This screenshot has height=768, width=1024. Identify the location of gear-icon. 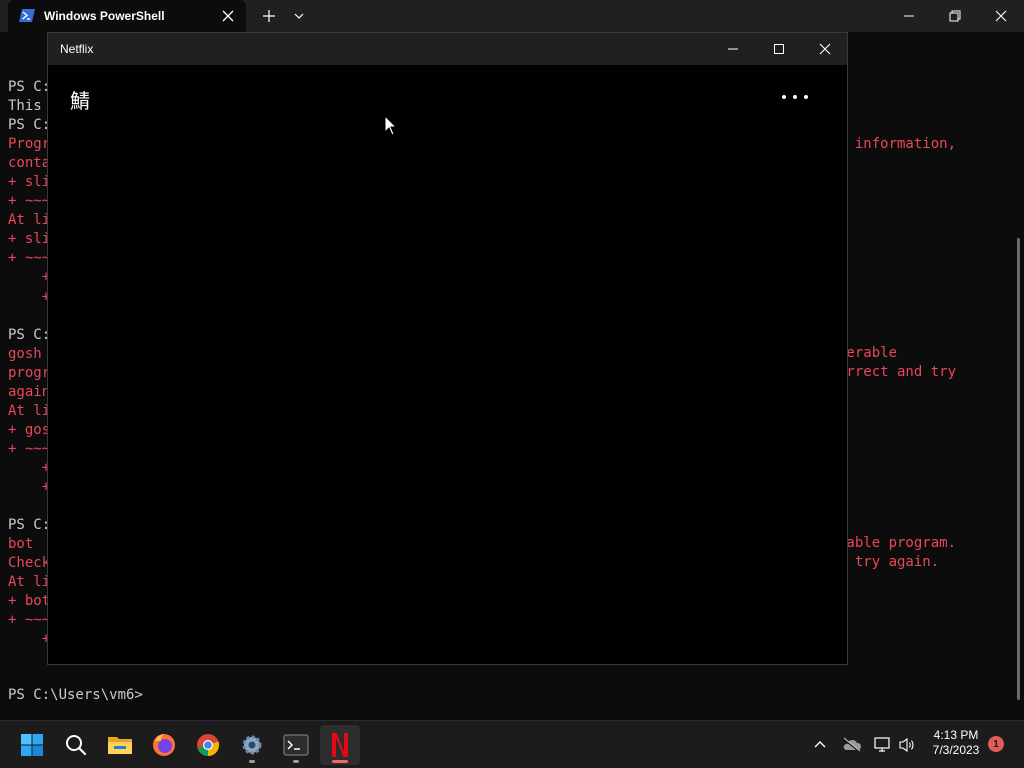
(252, 745).